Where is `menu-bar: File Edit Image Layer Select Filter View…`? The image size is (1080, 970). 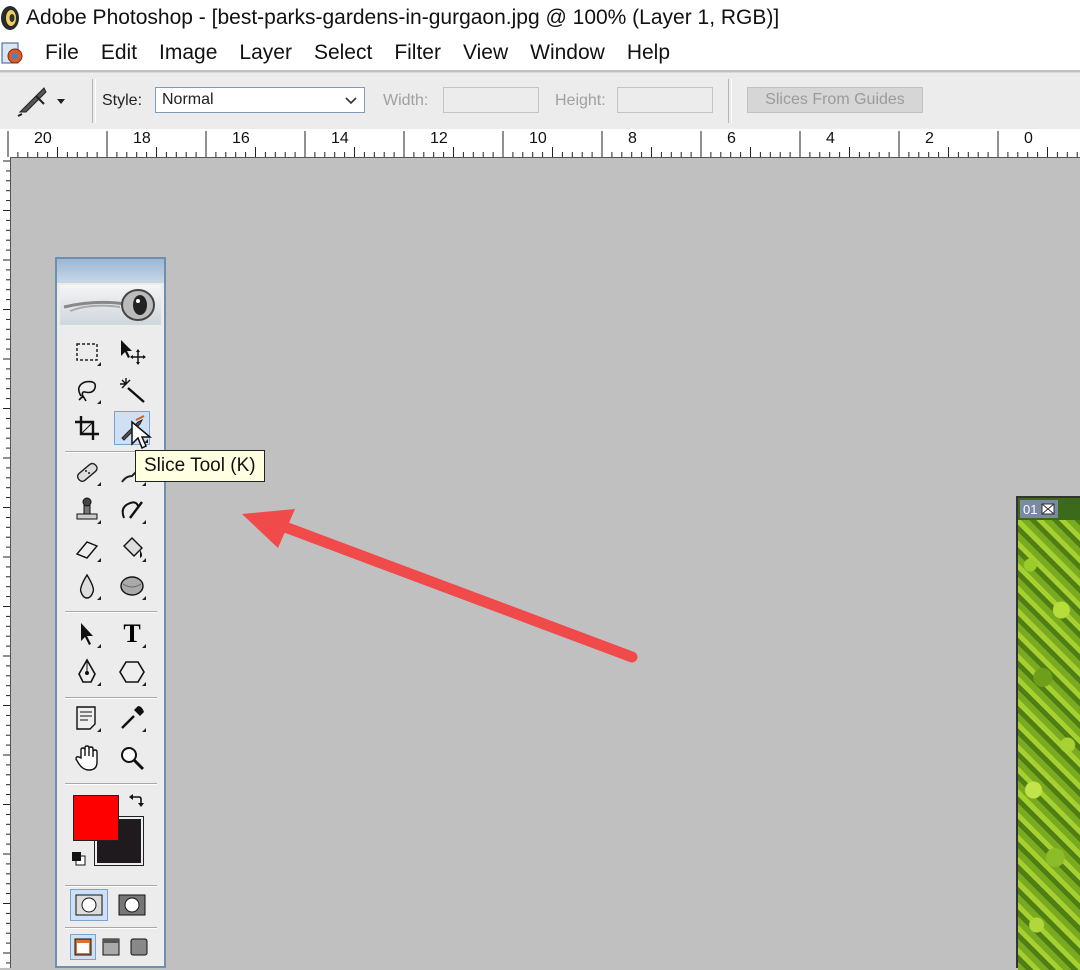
menu-bar: File Edit Image Layer Select Filter View… is located at coordinates (540, 53).